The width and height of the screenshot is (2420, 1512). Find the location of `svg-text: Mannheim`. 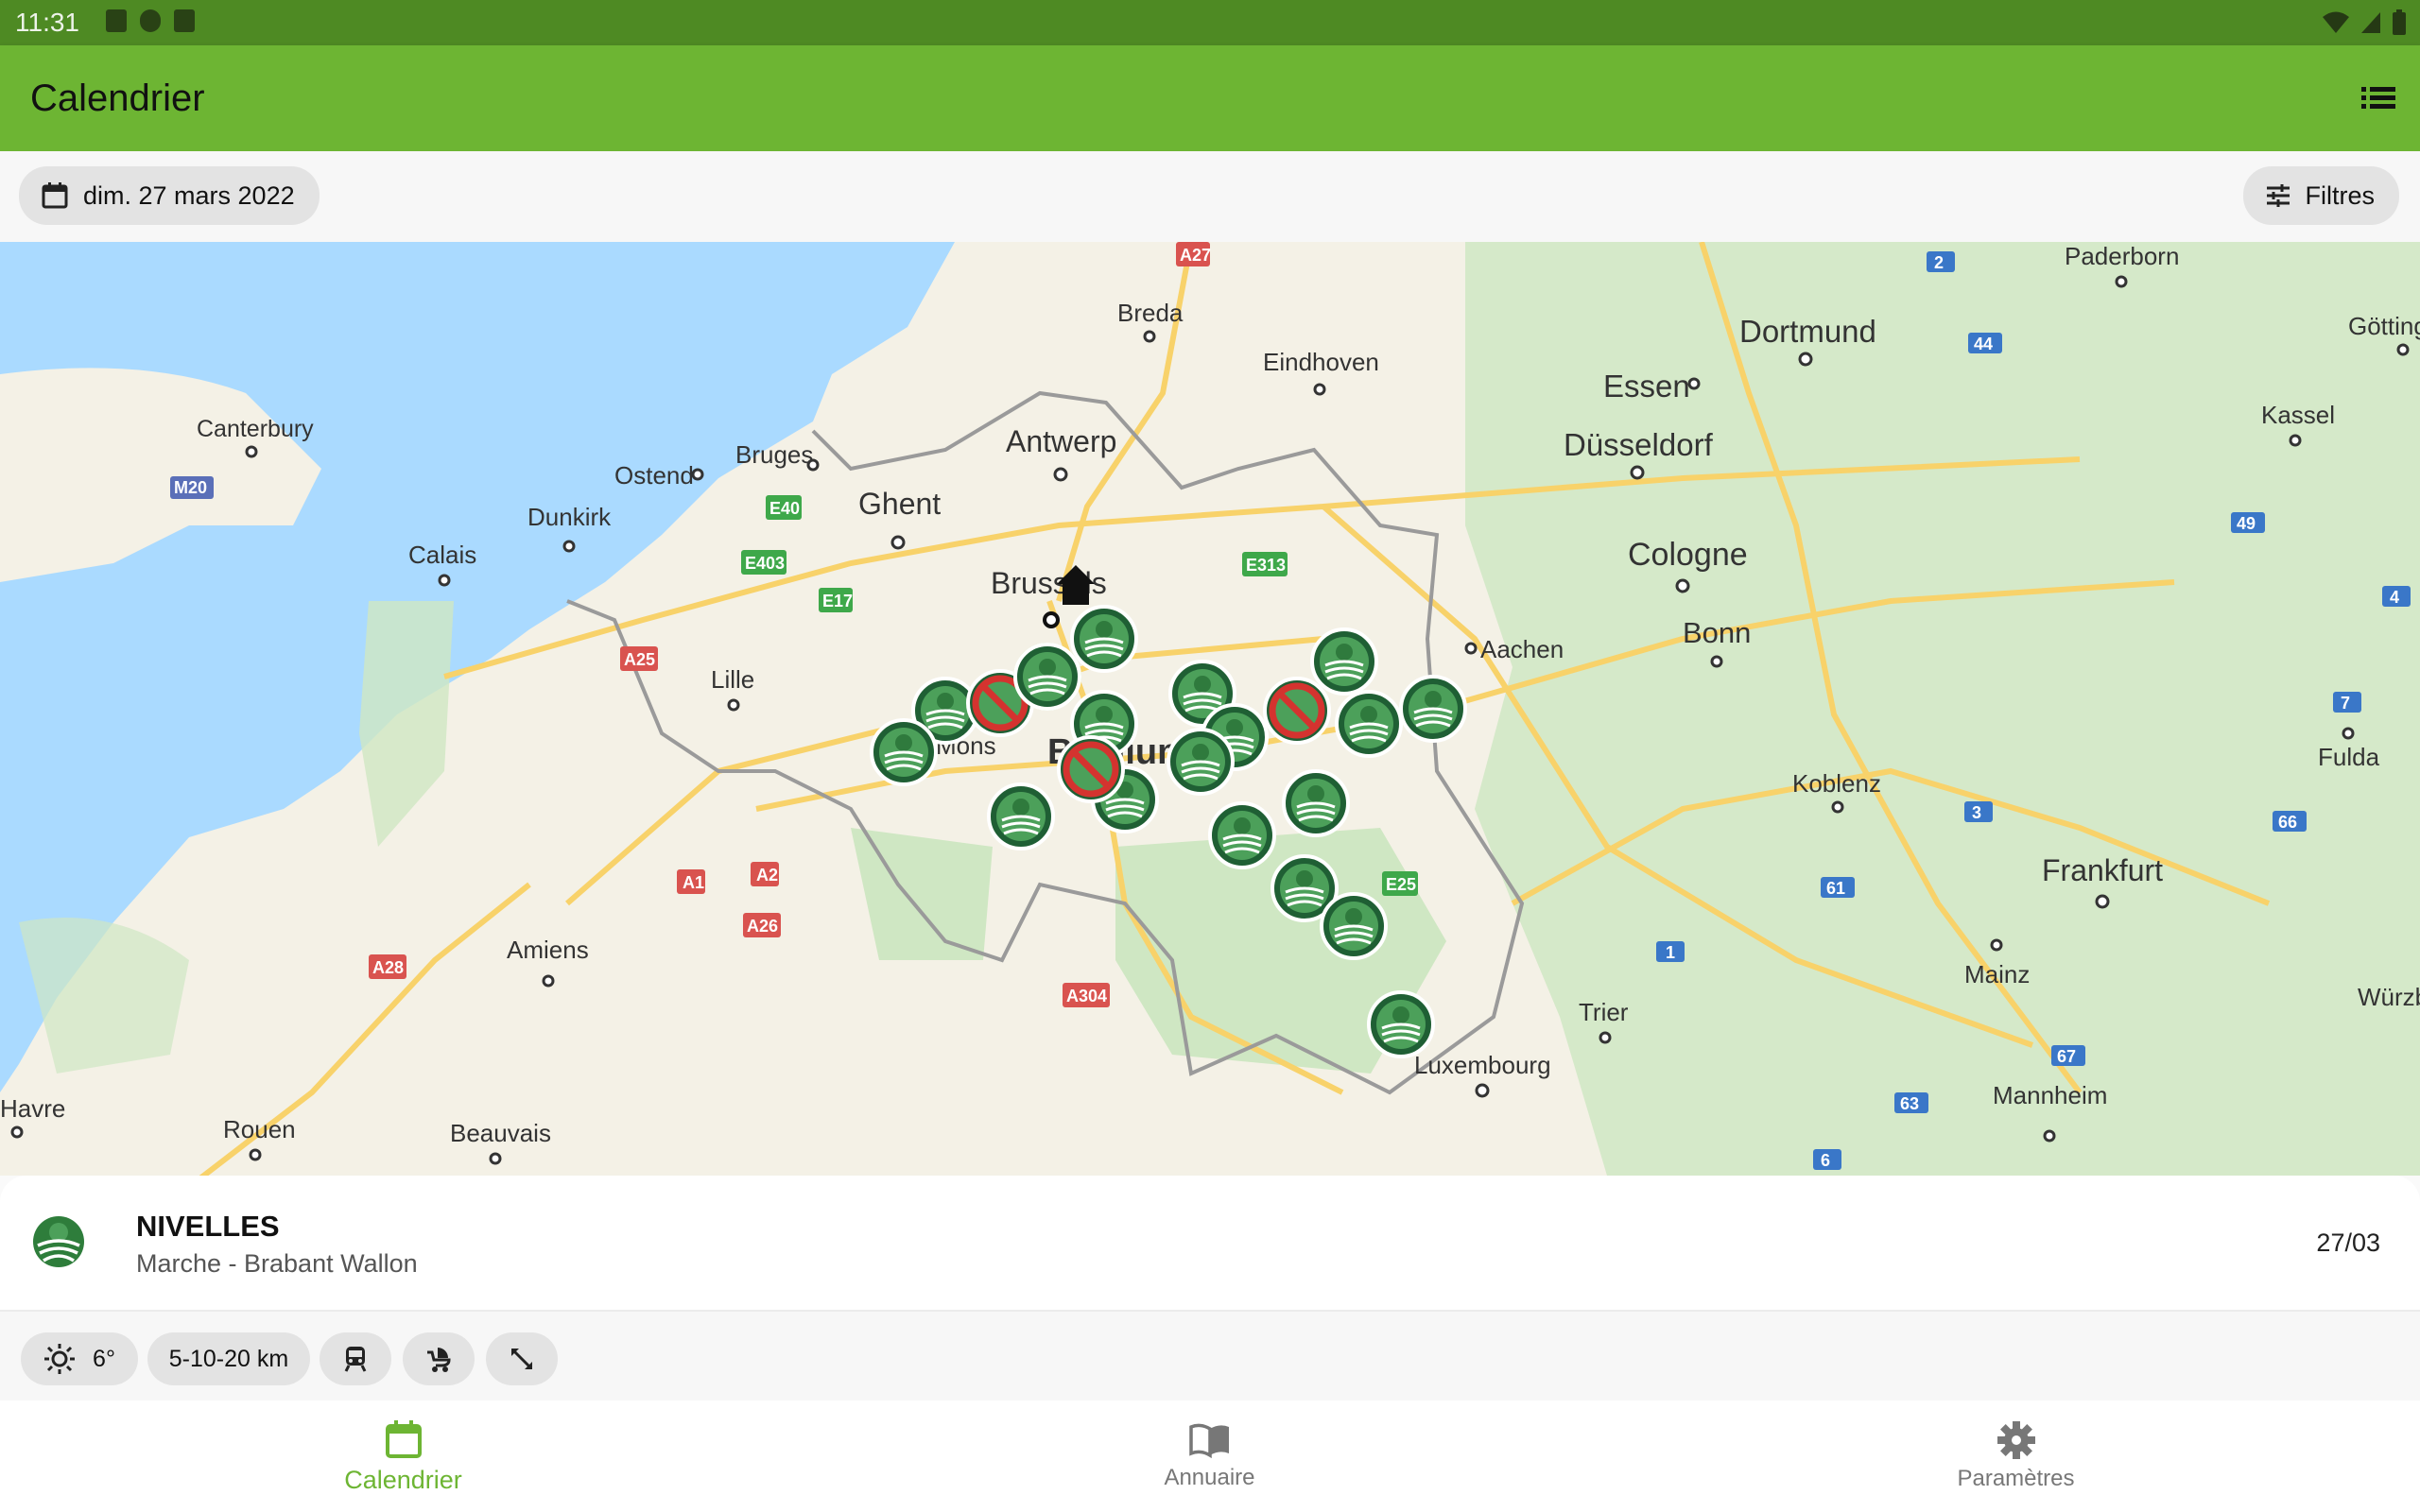

svg-text: Mannheim is located at coordinates (2050, 1095).